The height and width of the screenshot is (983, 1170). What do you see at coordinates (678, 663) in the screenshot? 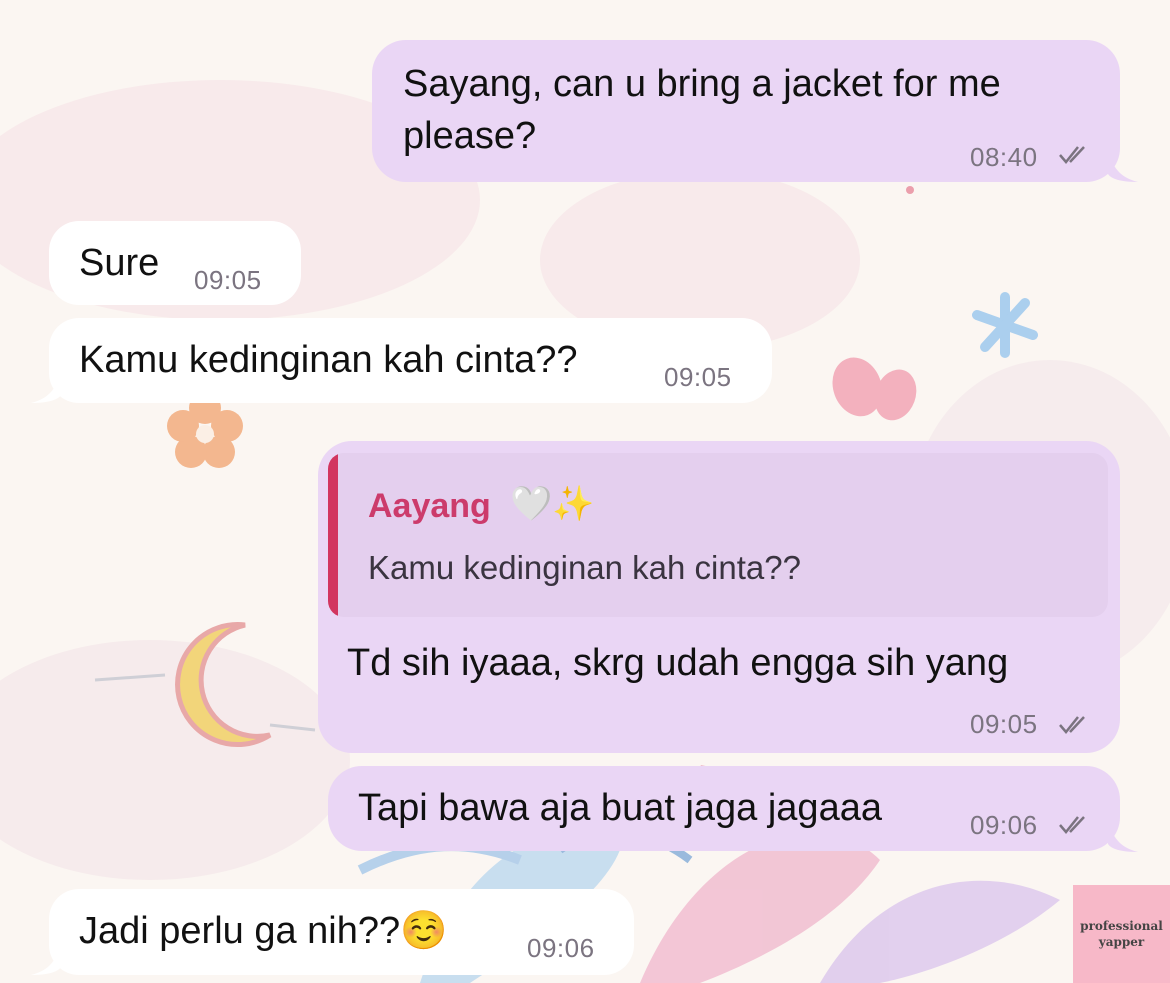
I see `message-text: Td sih iyaaa, skrg udah engga sih yang` at bounding box center [678, 663].